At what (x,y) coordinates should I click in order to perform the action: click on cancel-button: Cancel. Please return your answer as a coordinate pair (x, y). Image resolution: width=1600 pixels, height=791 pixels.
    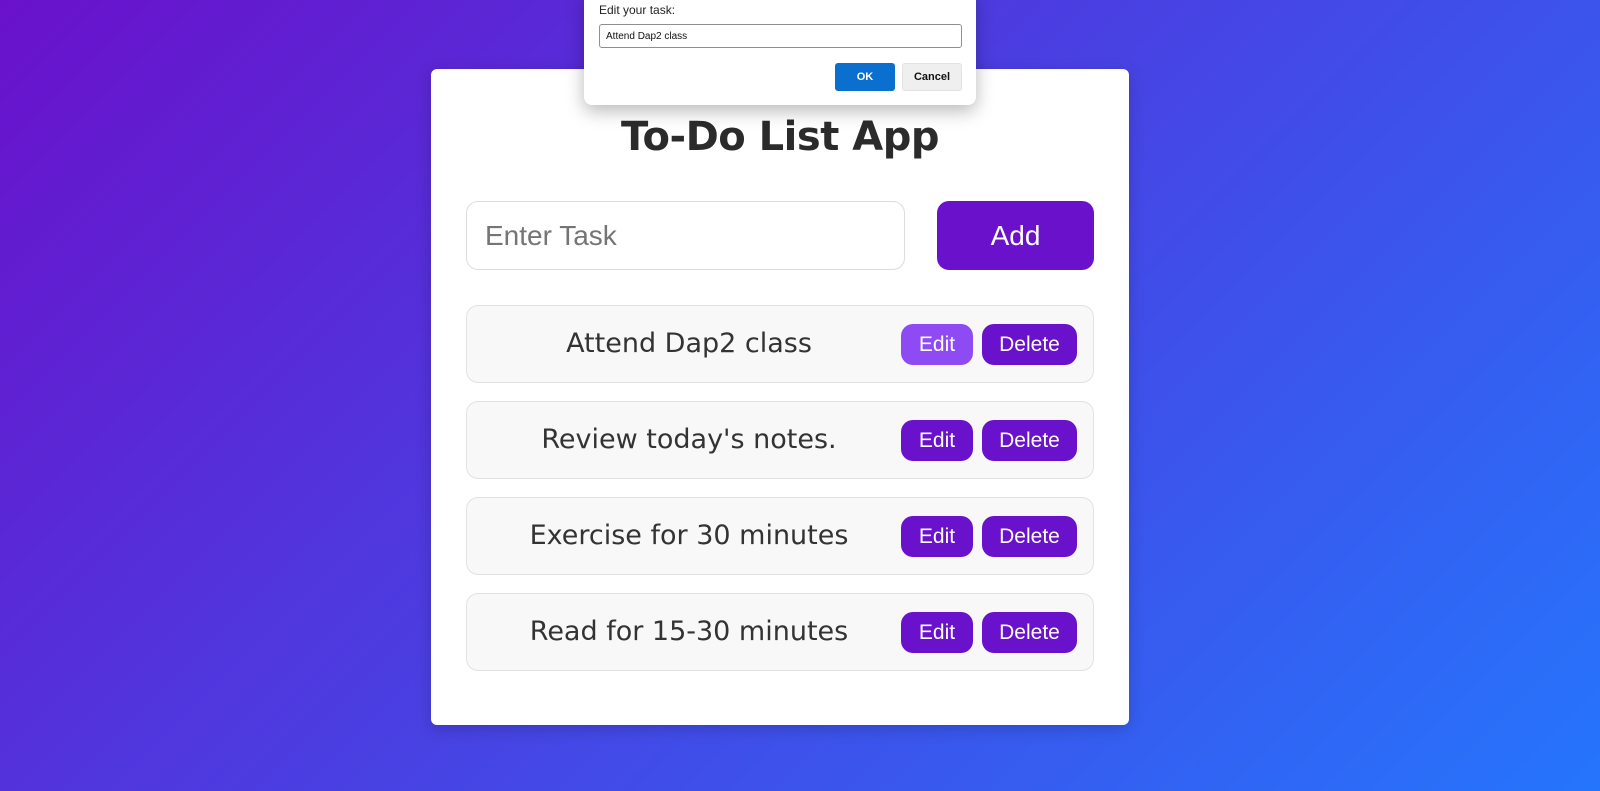
    Looking at the image, I should click on (932, 77).